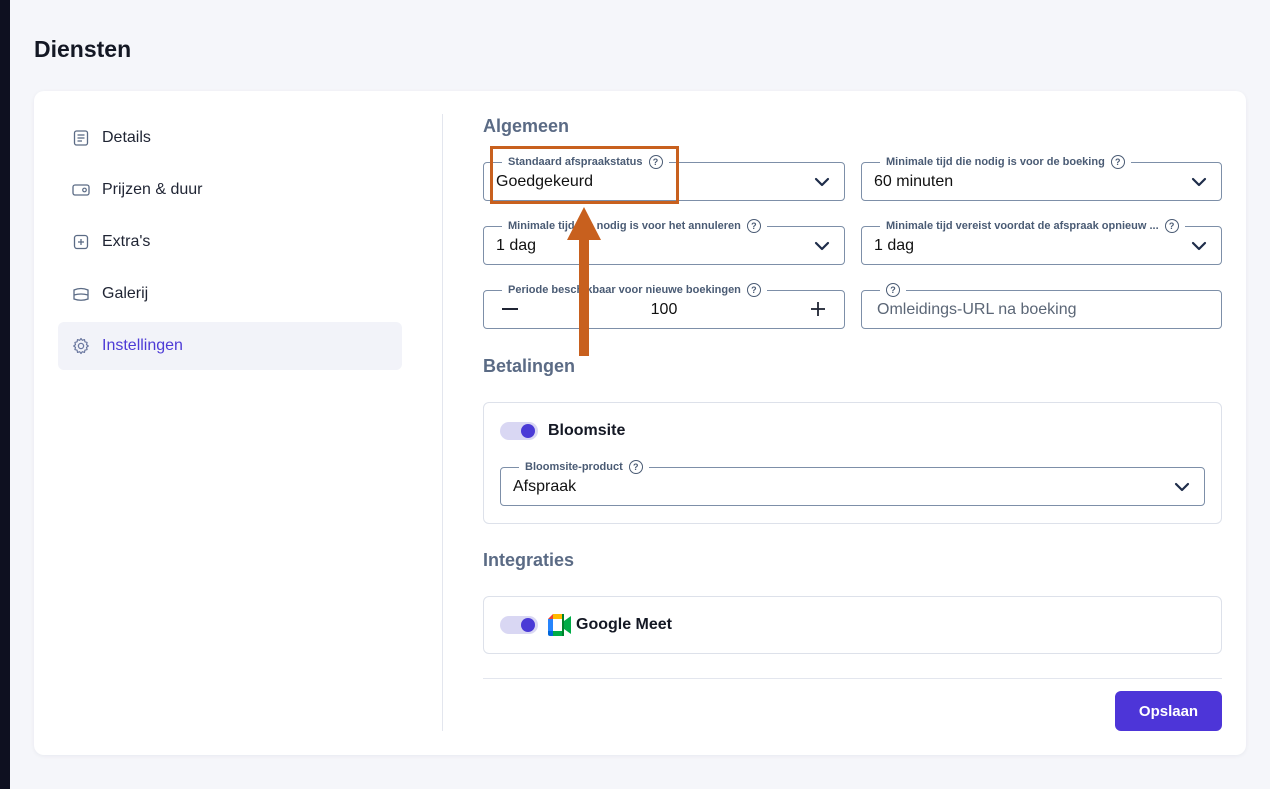  Describe the element at coordinates (83, 49) in the screenshot. I see `page-title: Diensten` at that location.